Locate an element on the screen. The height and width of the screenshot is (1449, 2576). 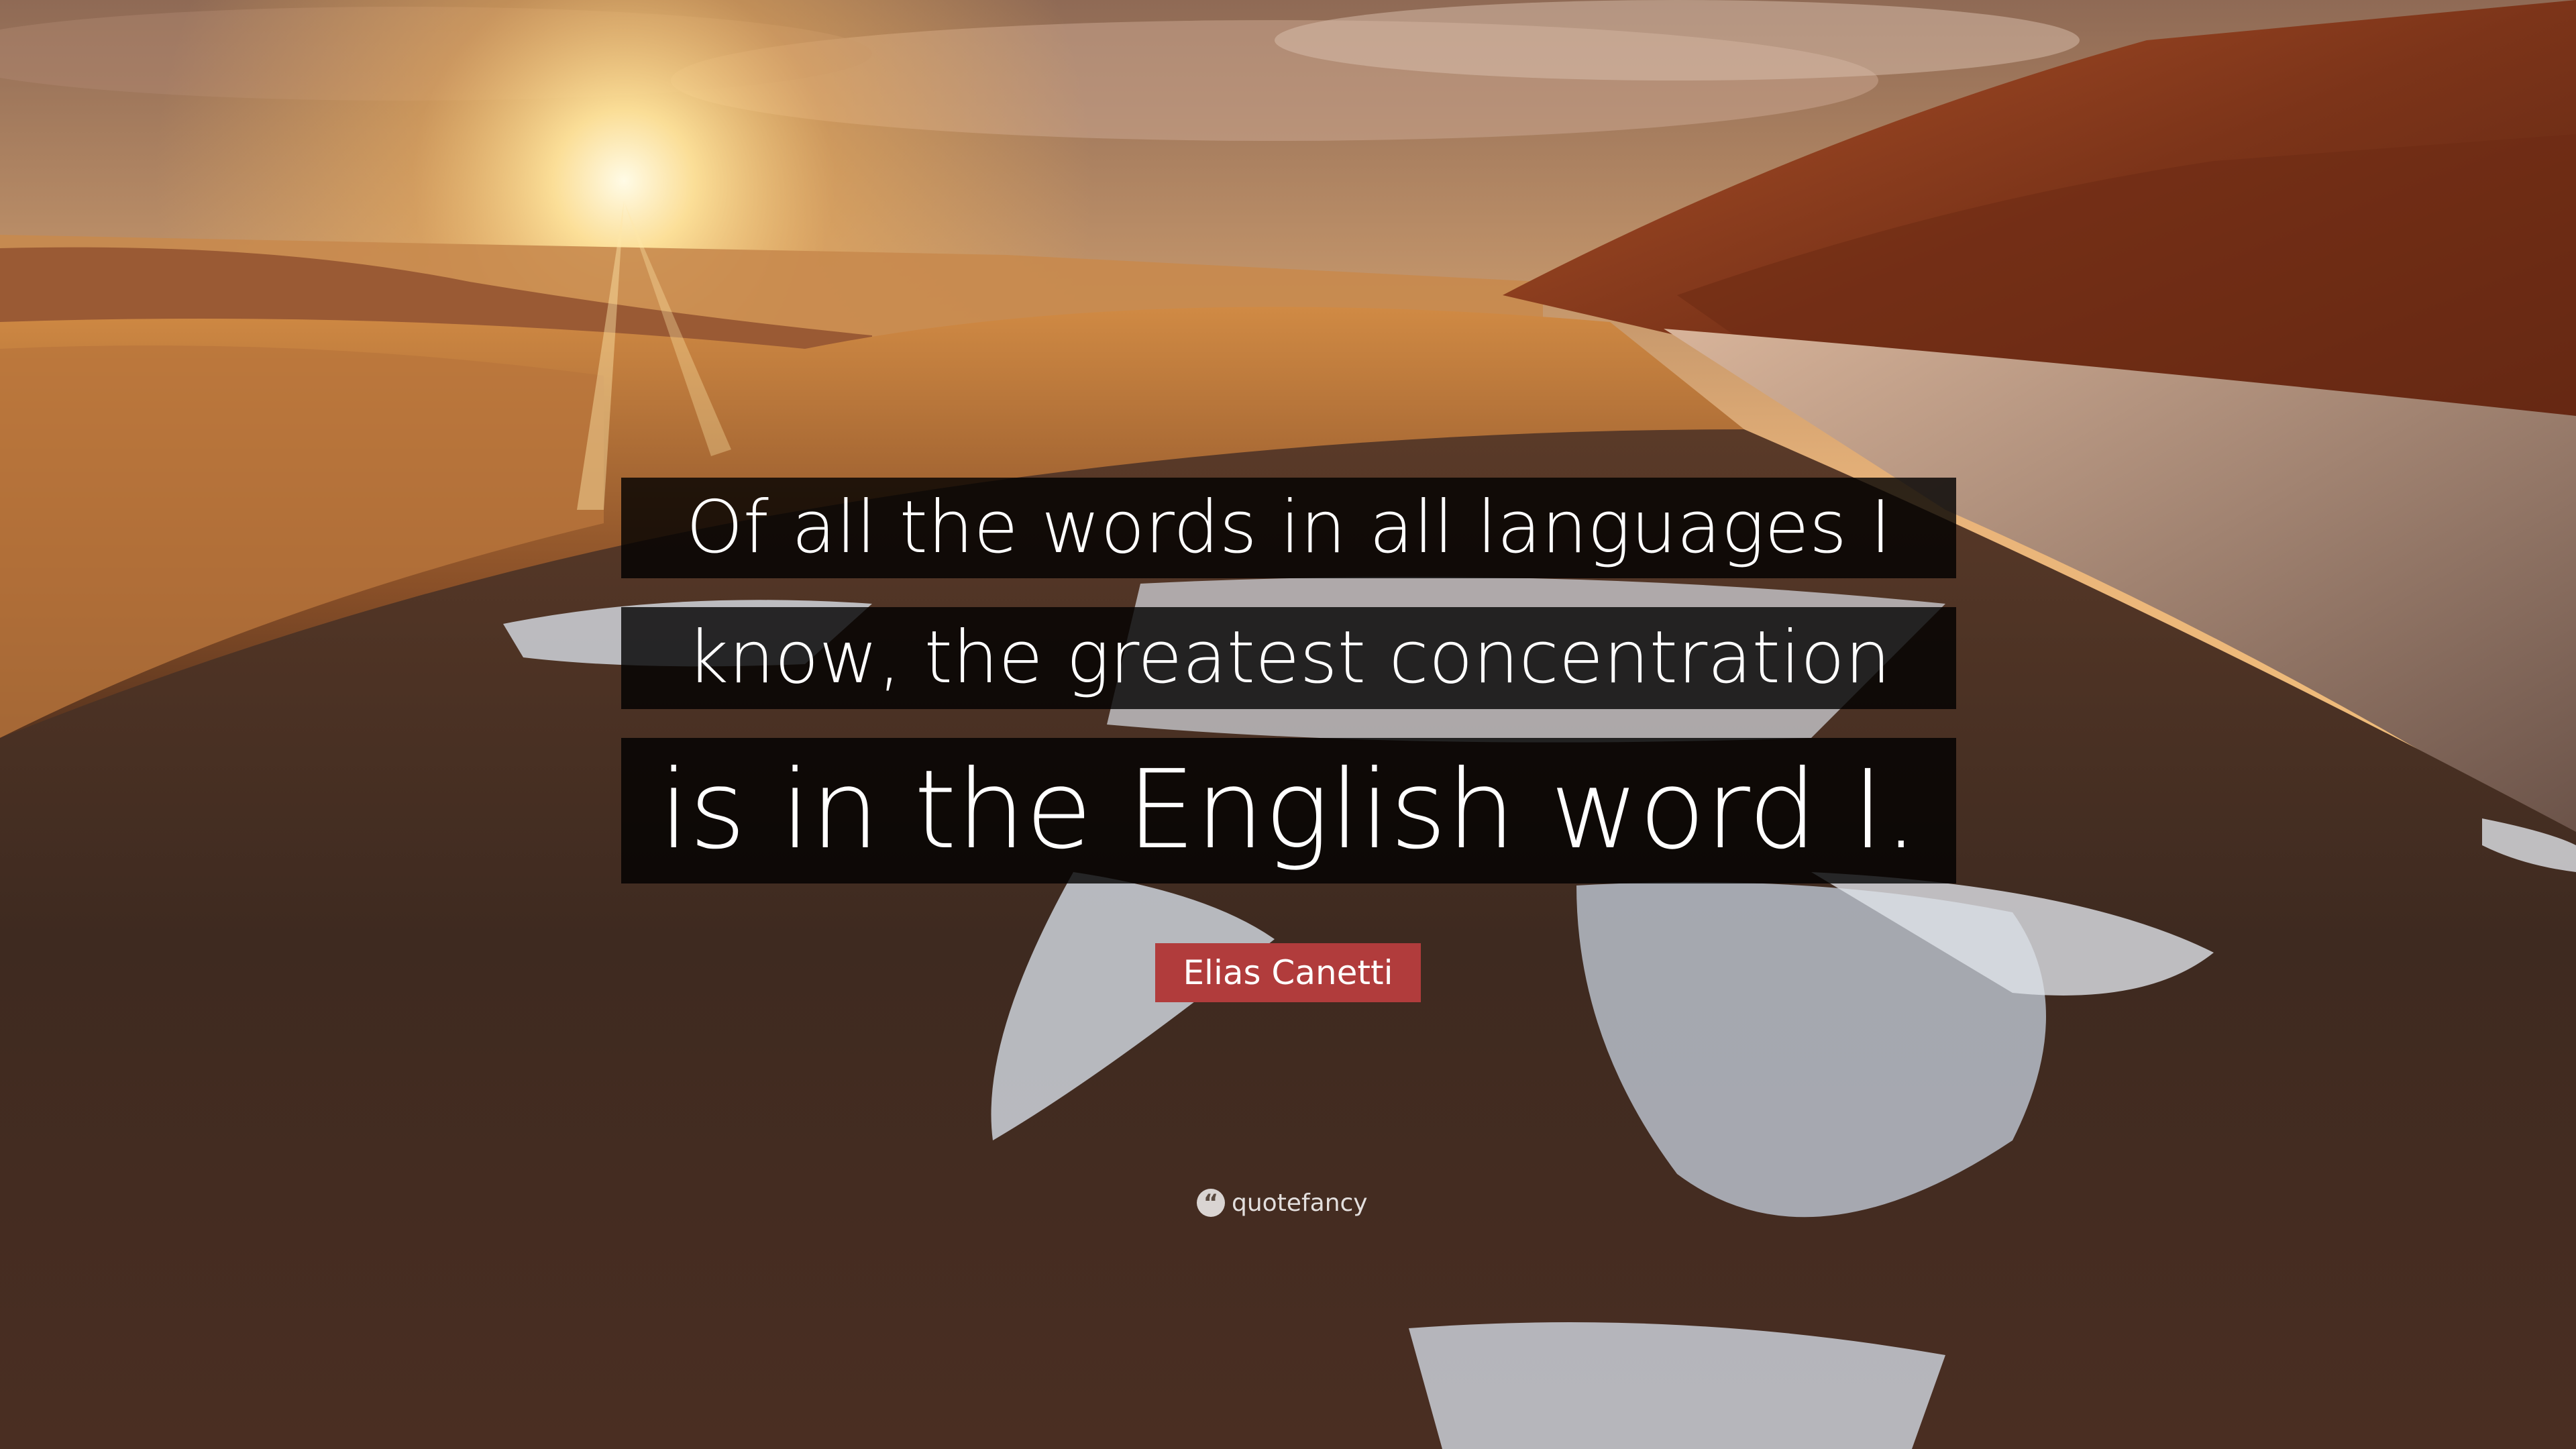
quote-line-1: Of all the words in all languages I is located at coordinates (1288, 528).